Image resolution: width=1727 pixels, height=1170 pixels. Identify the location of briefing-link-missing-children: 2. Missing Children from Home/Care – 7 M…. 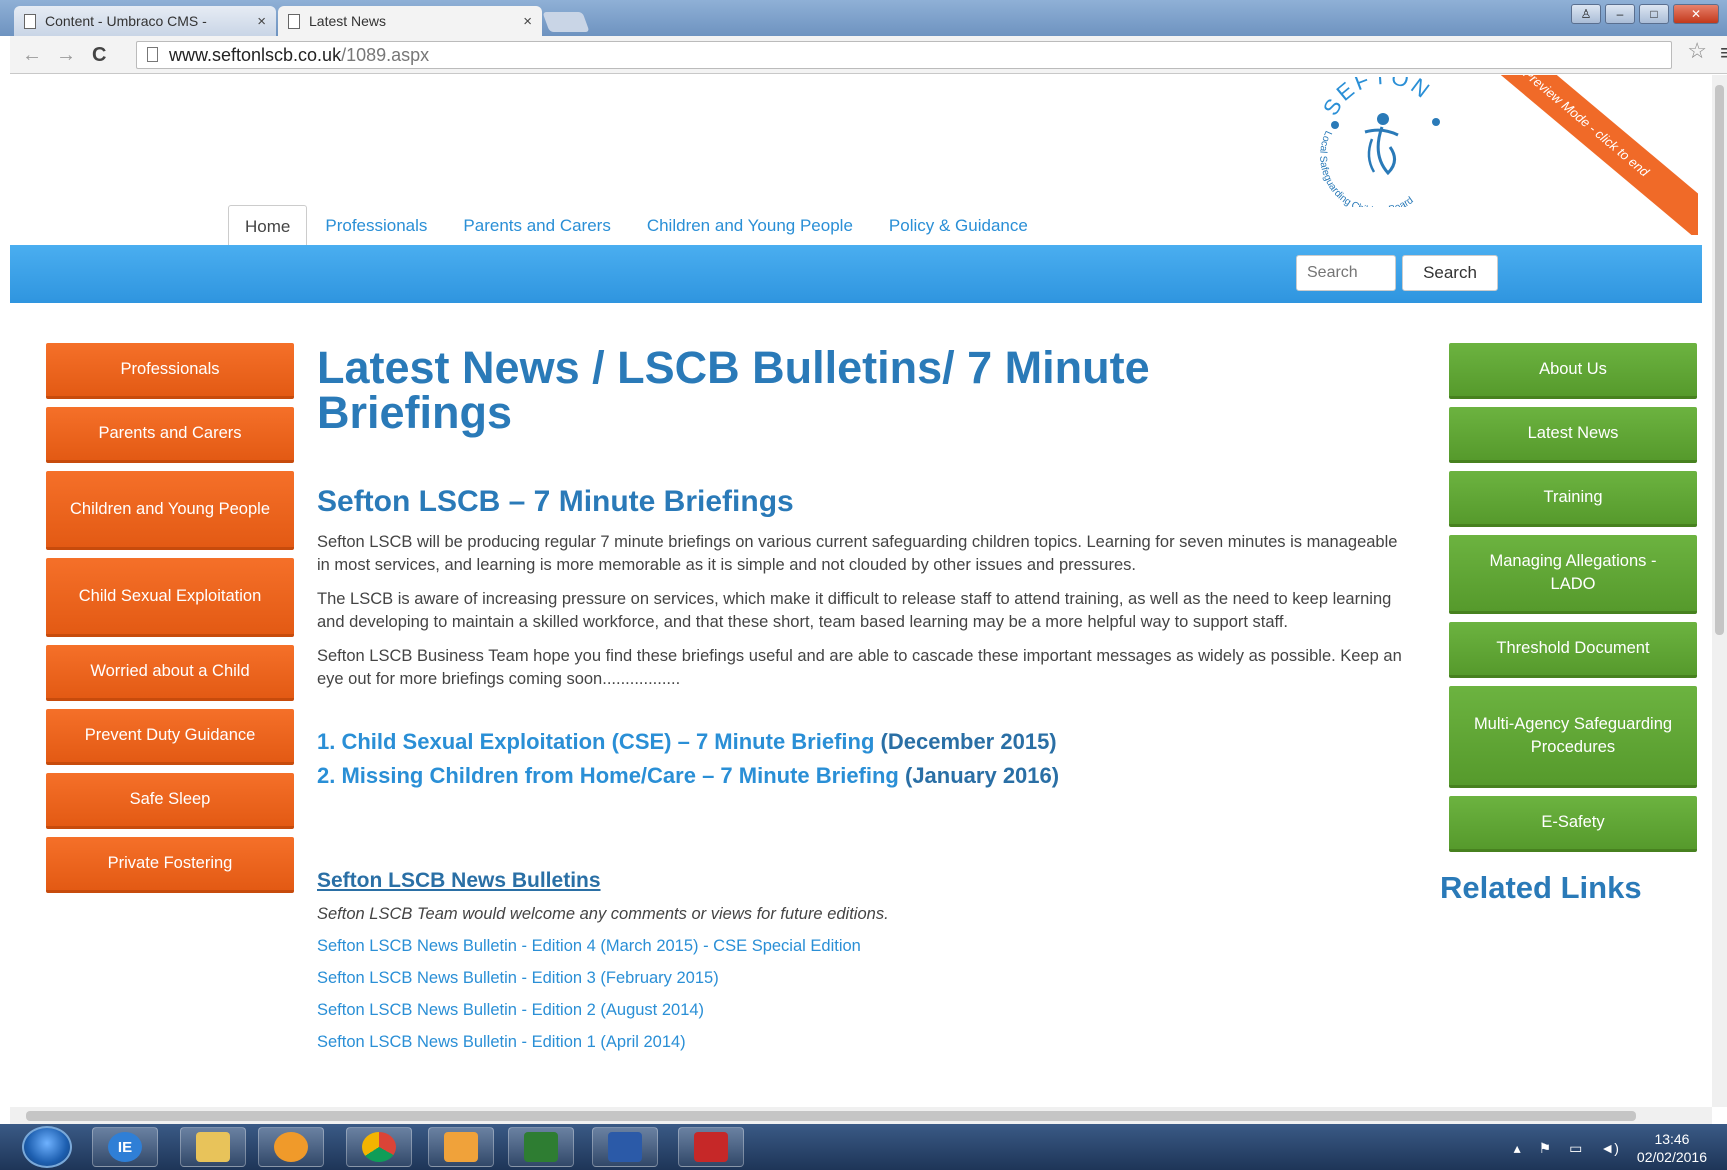
(608, 775).